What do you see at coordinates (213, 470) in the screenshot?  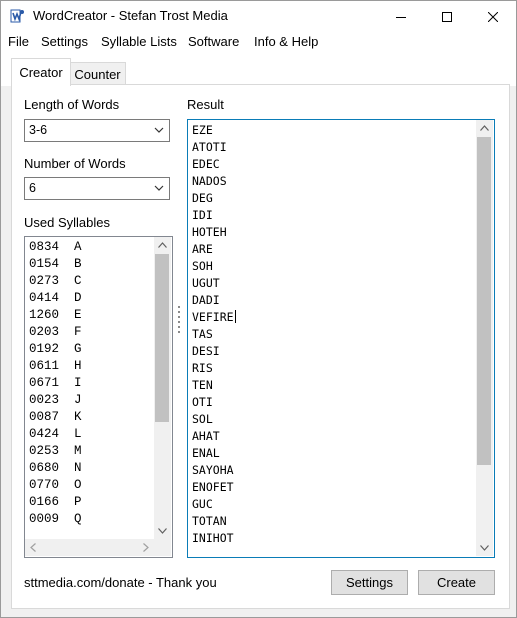 I see `result-word: SAYOHA` at bounding box center [213, 470].